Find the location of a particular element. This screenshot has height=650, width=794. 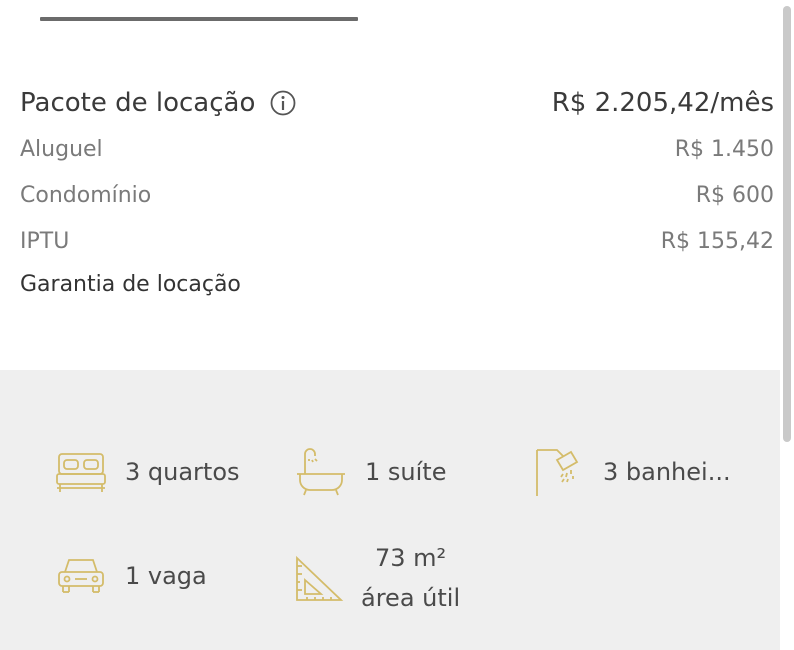

area-value: 73 m² is located at coordinates (410, 558).